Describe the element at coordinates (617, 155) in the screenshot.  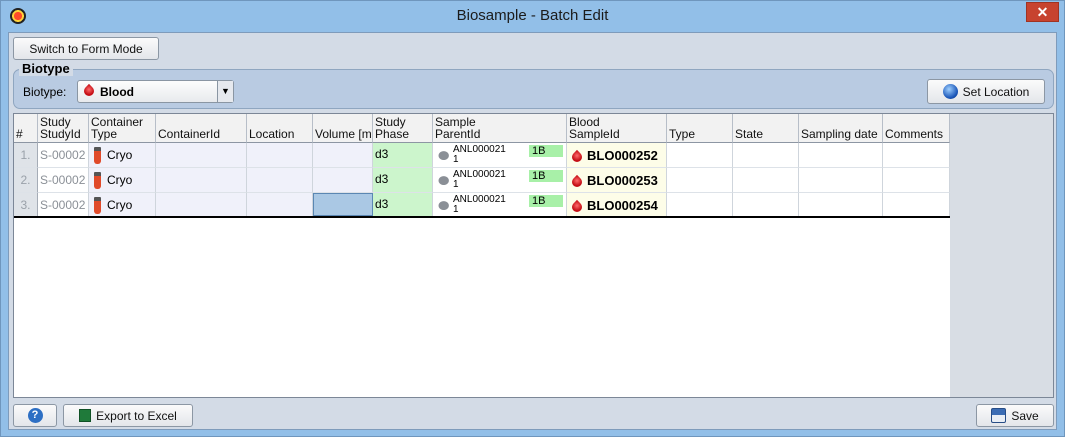
I see `blood-sample-id-cell: BLO000252` at that location.